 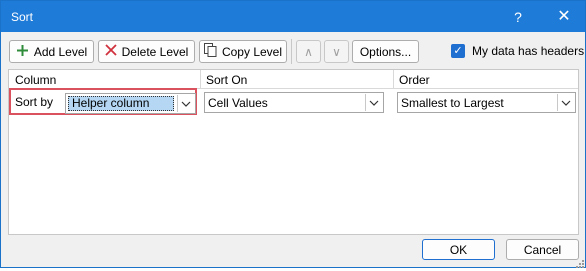 I want to click on chevron-up-icon: ∧, so click(x=308, y=51).